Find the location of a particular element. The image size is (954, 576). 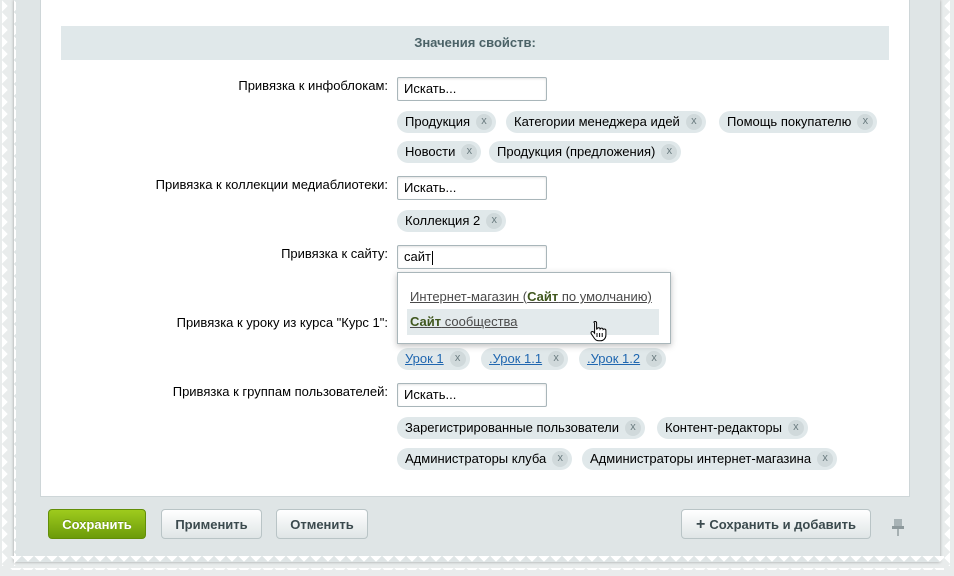

apply-button: Применить is located at coordinates (211, 524).